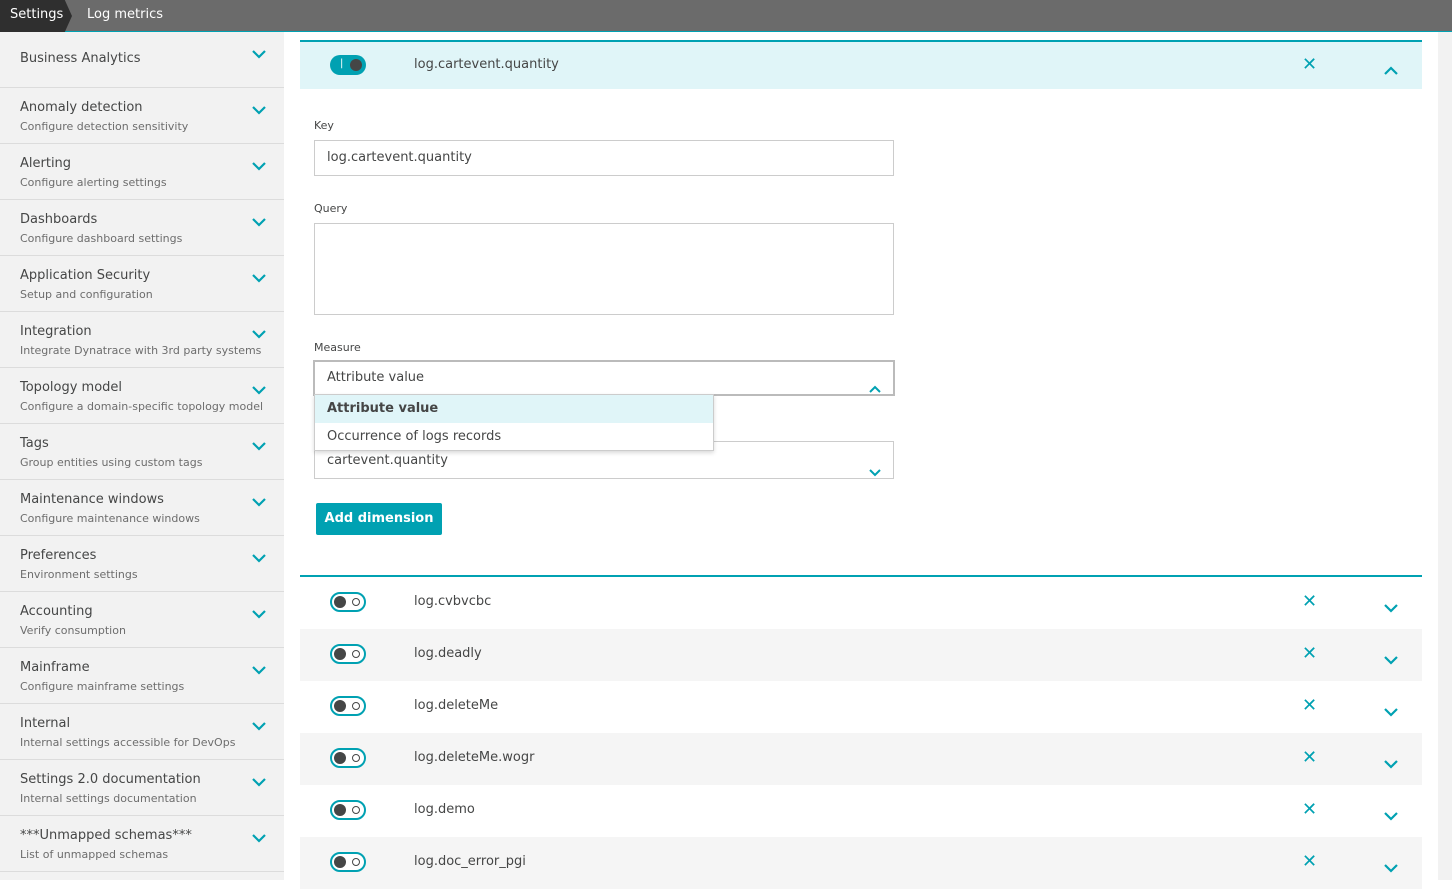 The width and height of the screenshot is (1452, 889). Describe the element at coordinates (71, 387) in the screenshot. I see `sidebar-item-title: Topology model` at that location.